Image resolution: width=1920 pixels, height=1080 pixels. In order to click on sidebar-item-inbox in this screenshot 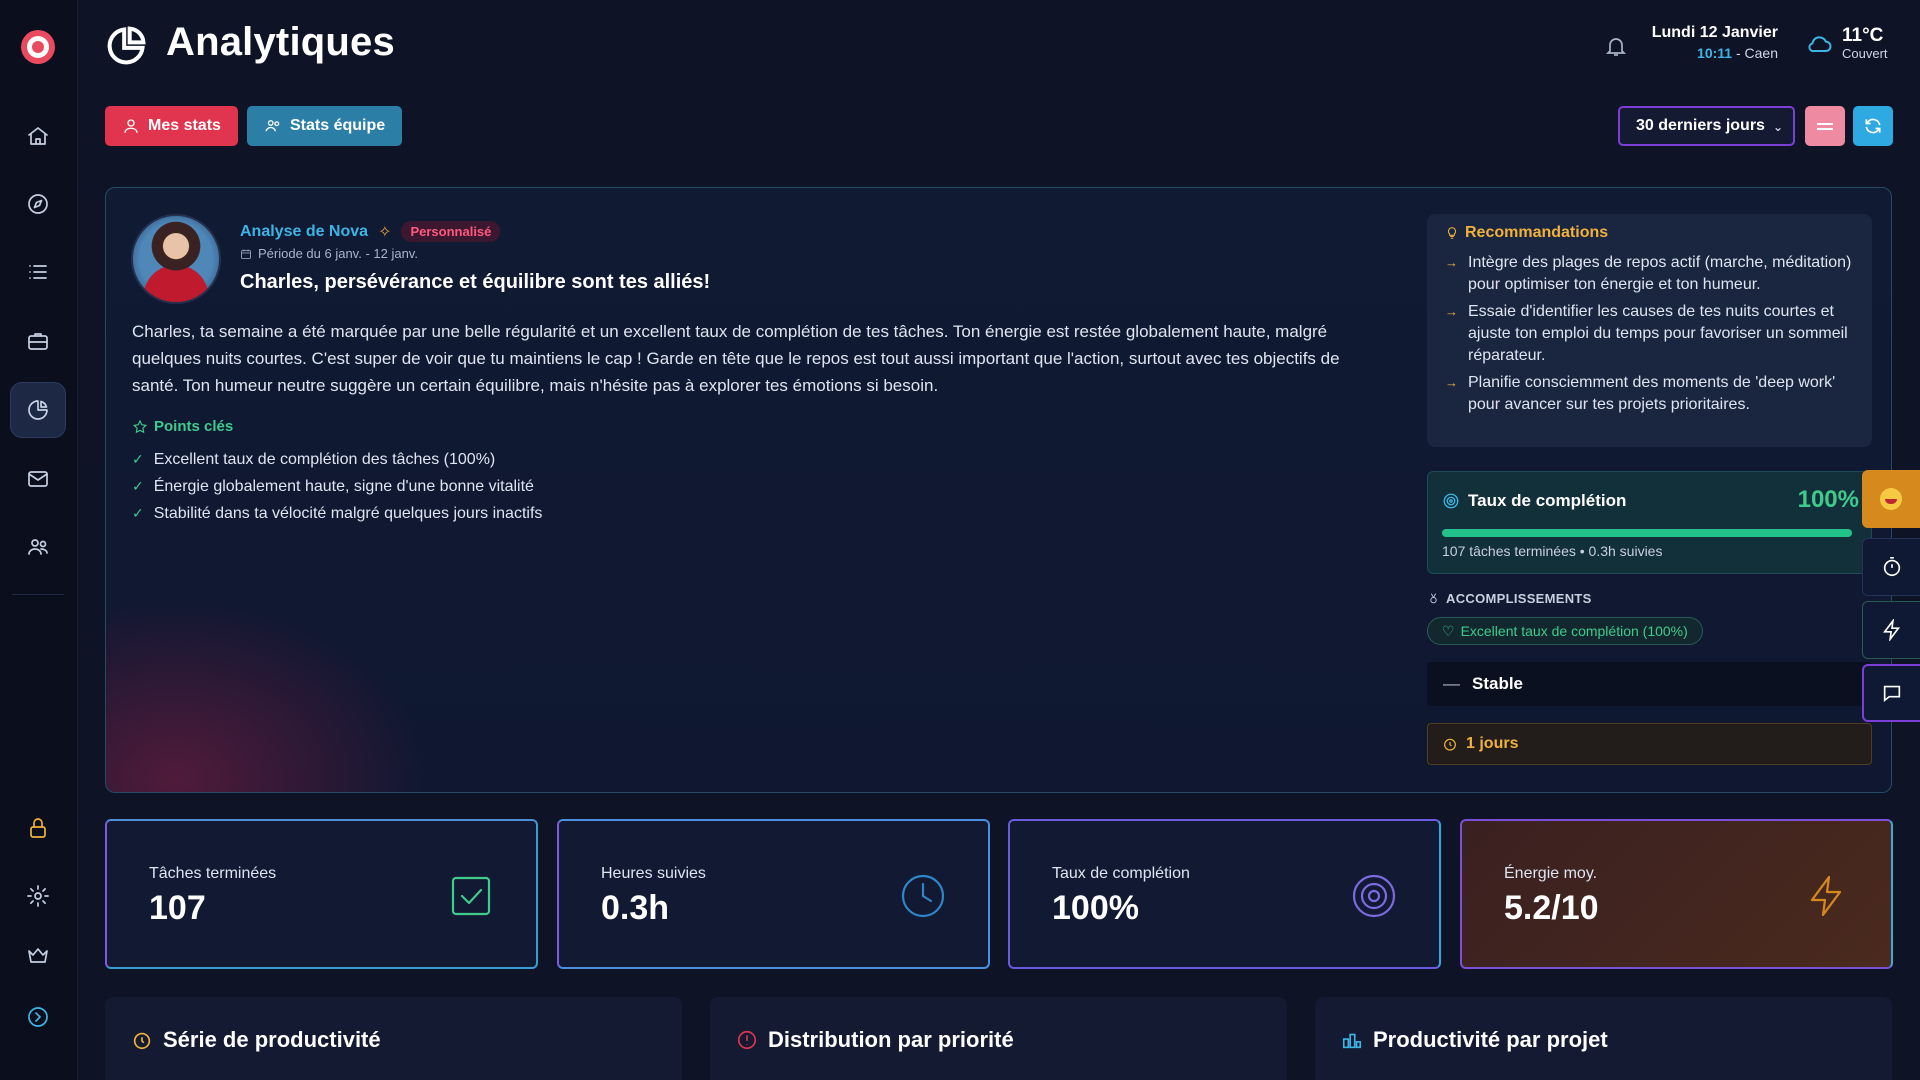, I will do `click(38, 479)`.